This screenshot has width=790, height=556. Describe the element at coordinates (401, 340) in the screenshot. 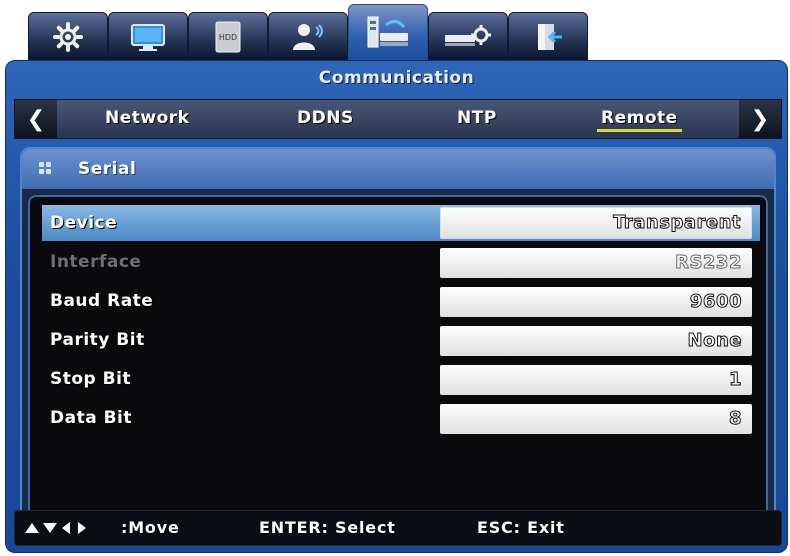

I see `setting-row-parity-bit: Parity Bit None` at that location.